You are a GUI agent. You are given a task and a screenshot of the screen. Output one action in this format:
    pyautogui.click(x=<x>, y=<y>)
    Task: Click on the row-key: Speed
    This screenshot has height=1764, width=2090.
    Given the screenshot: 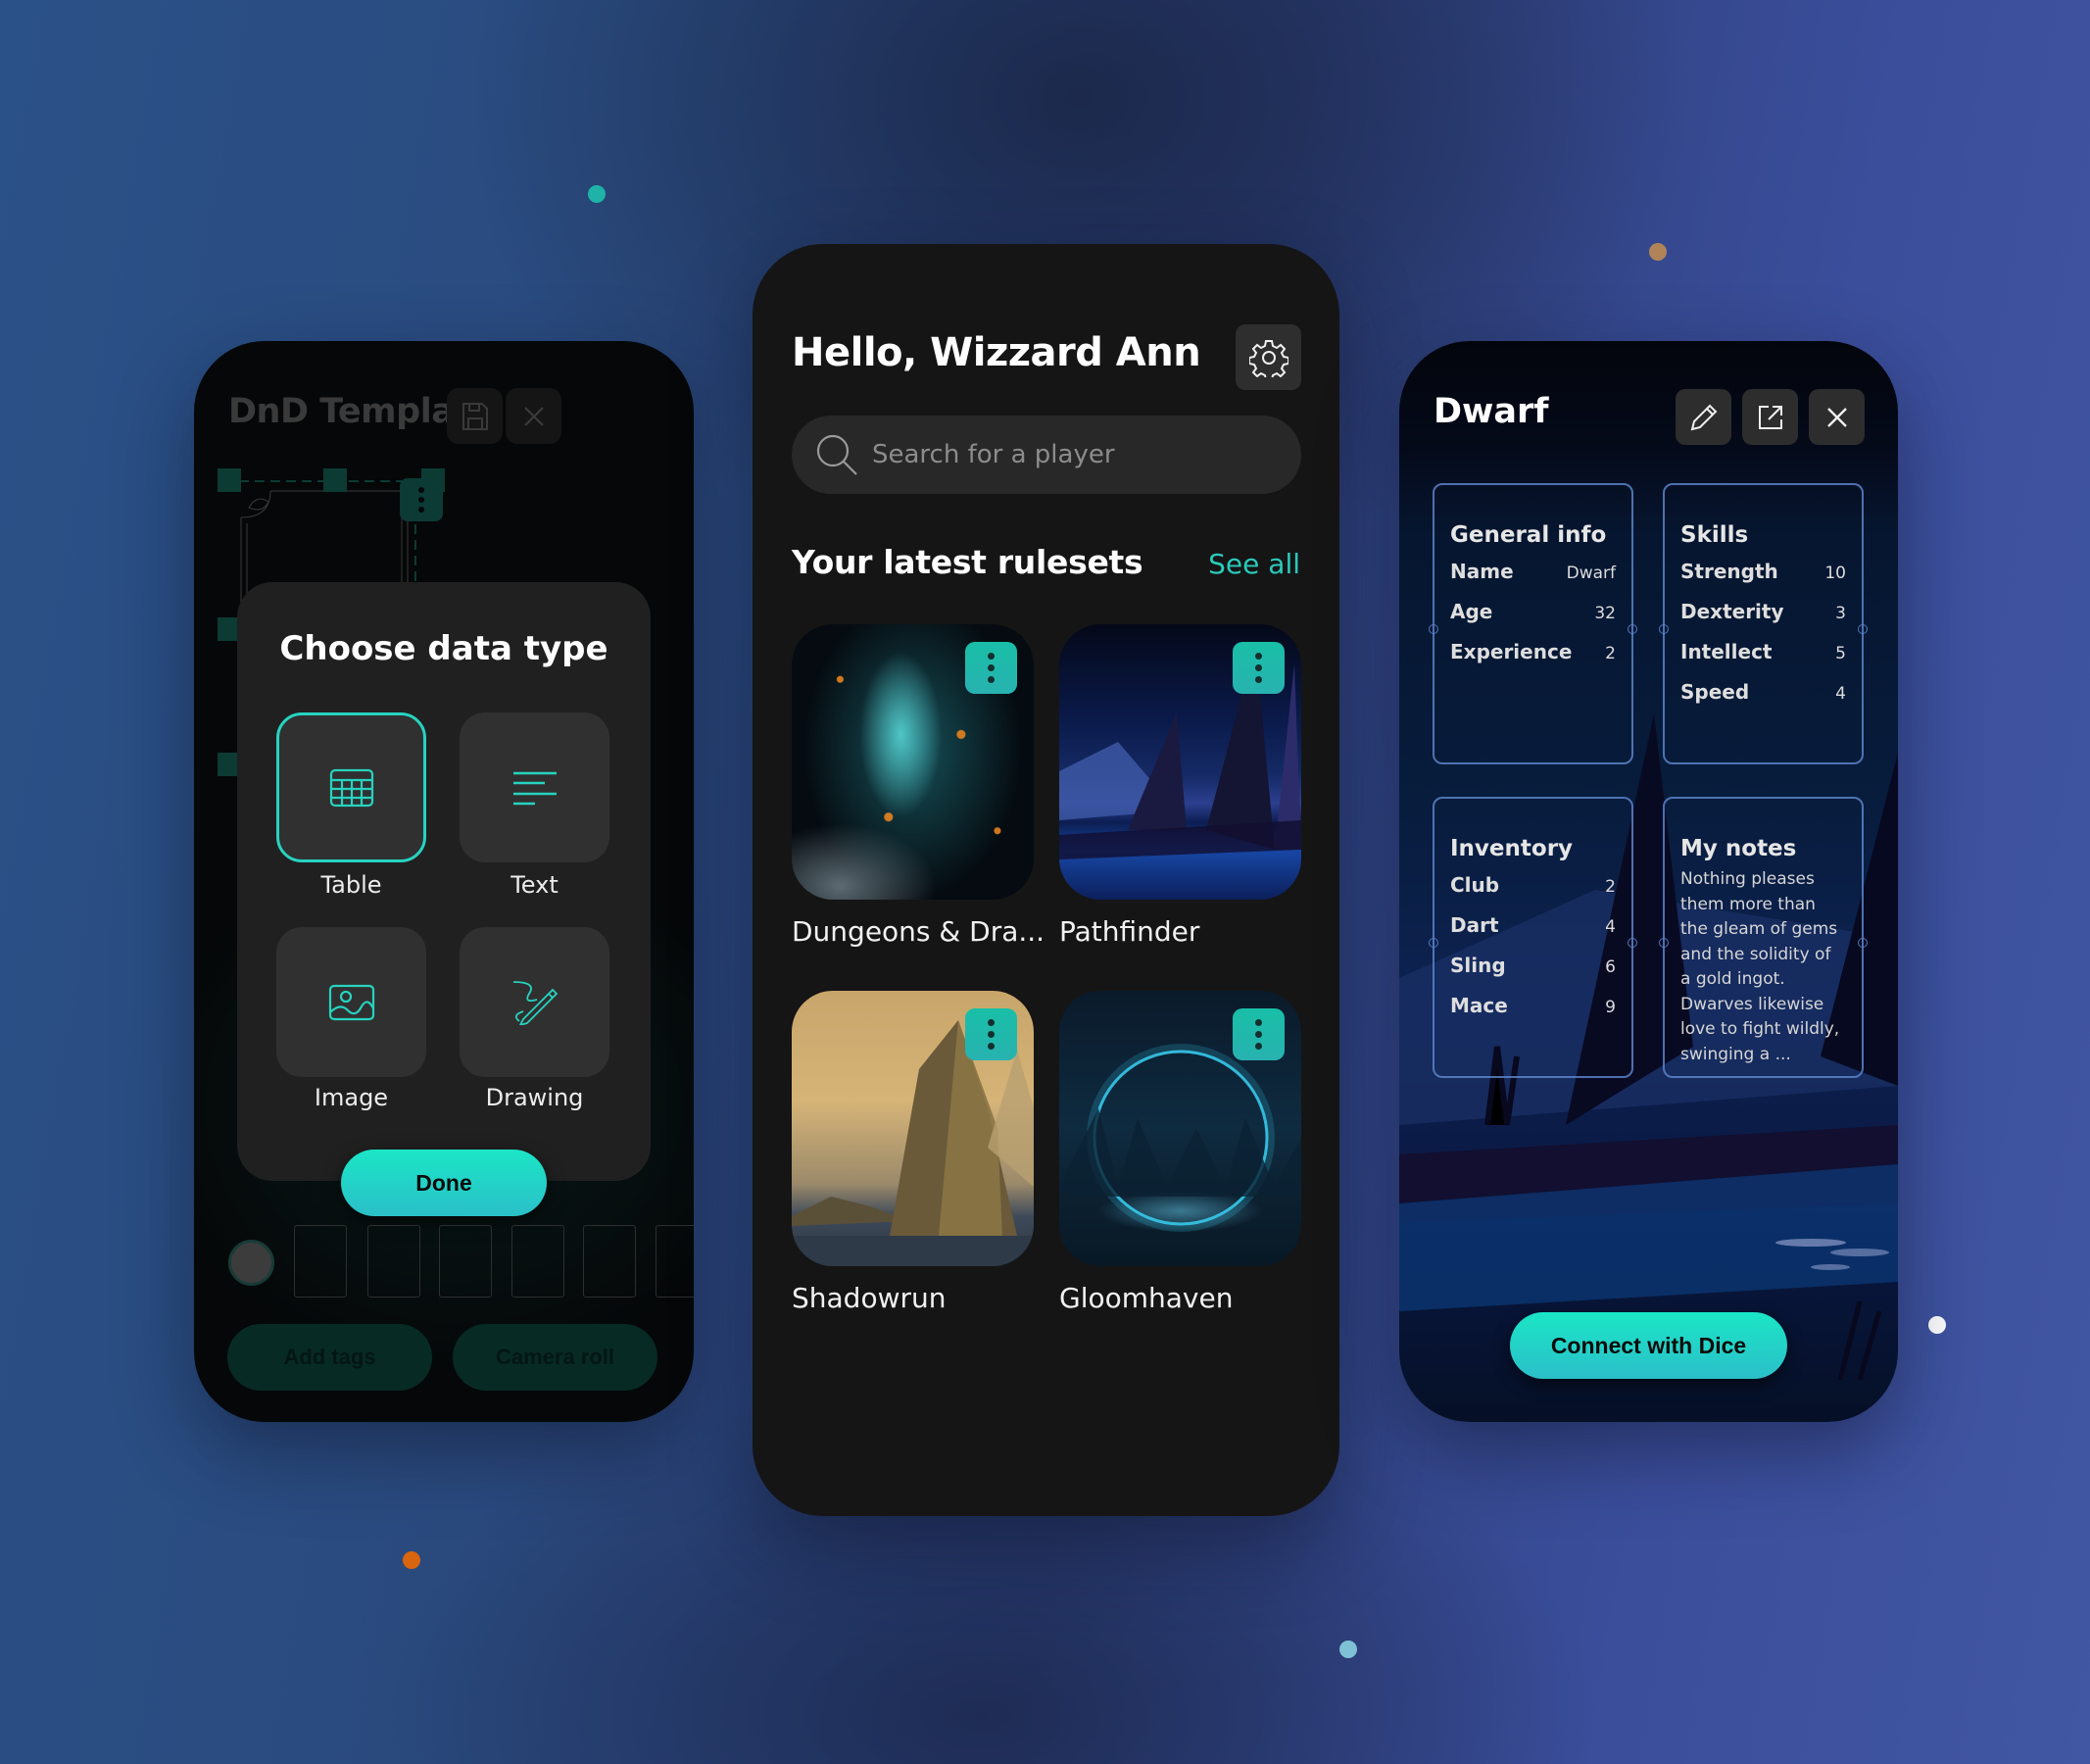 What is the action you would take?
    pyautogui.click(x=1715, y=692)
    